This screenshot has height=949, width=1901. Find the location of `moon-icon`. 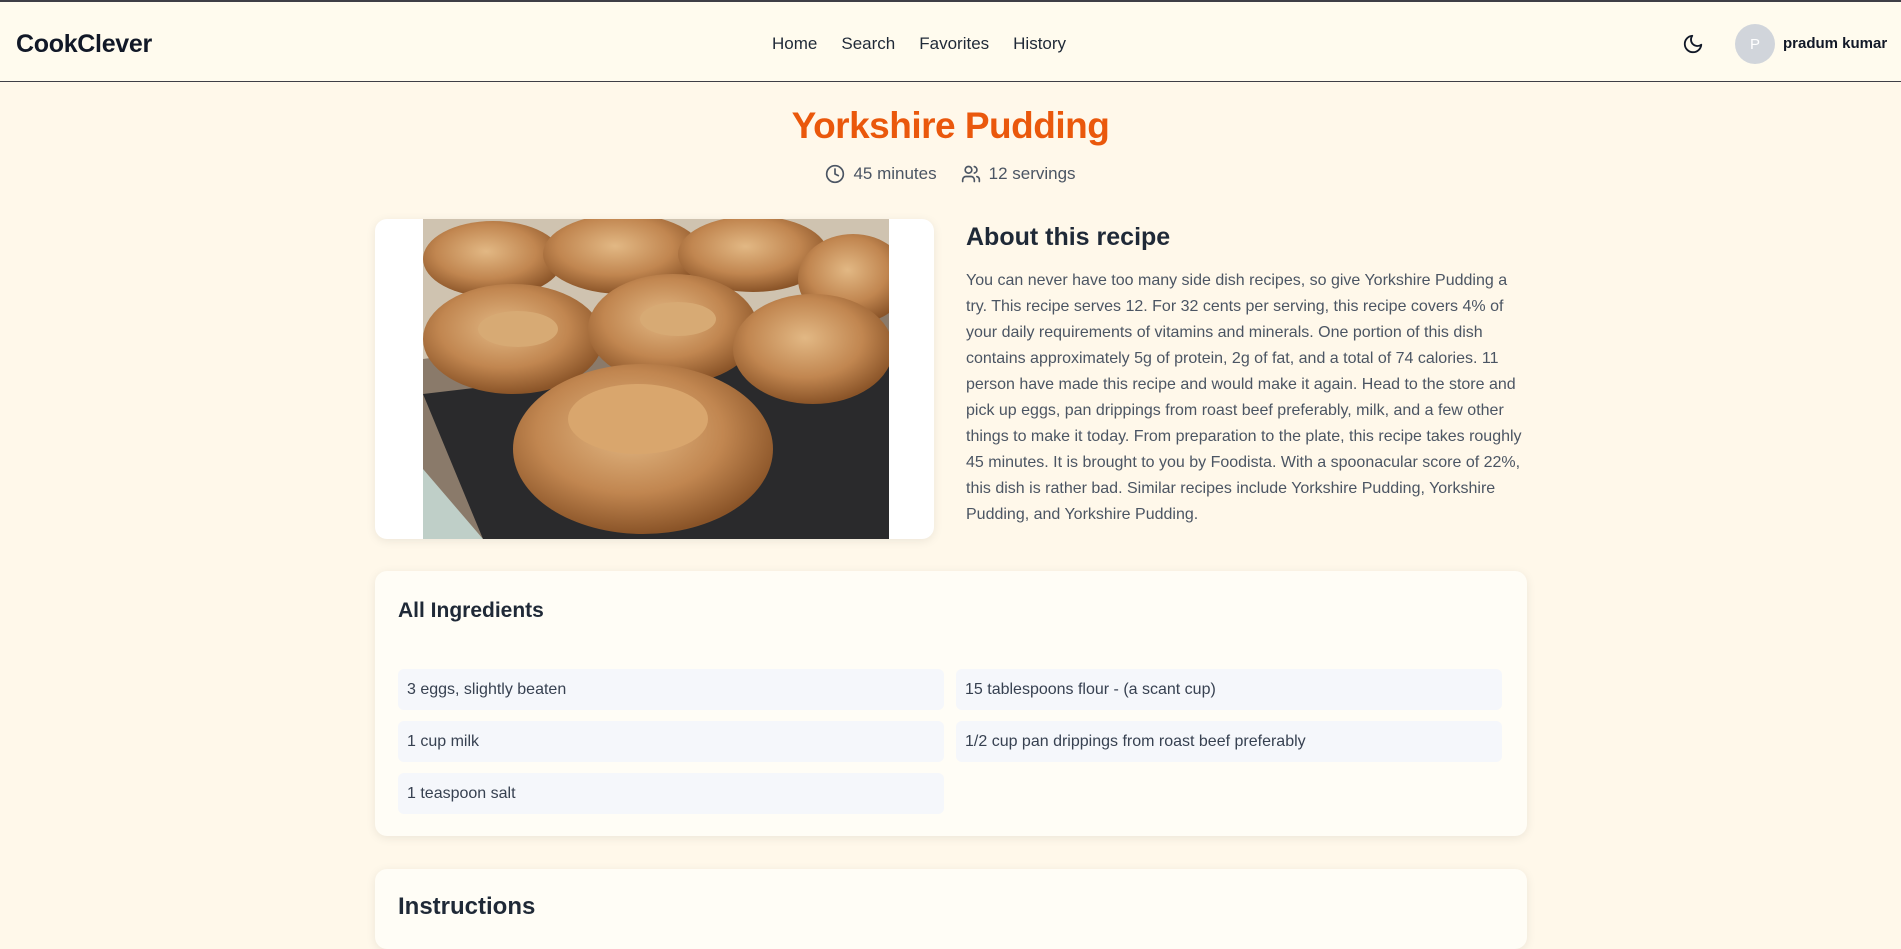

moon-icon is located at coordinates (1693, 44).